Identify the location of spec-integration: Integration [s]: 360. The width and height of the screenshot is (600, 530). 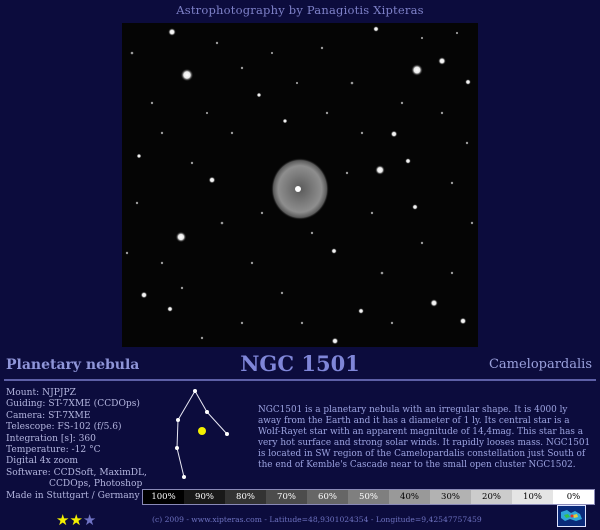
(51, 438).